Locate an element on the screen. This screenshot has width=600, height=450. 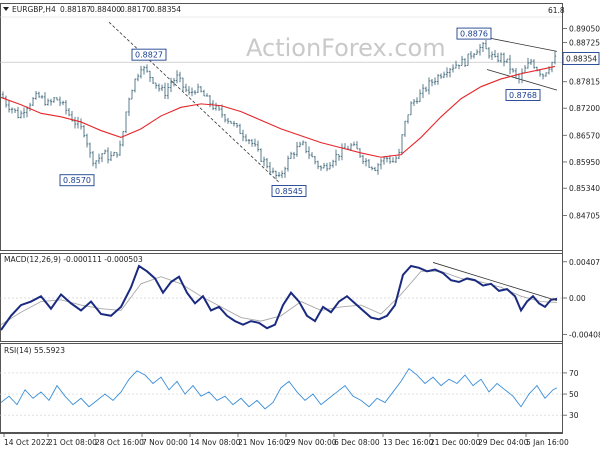
x-tick-label: 29 Dec 04:00 is located at coordinates (503, 442).